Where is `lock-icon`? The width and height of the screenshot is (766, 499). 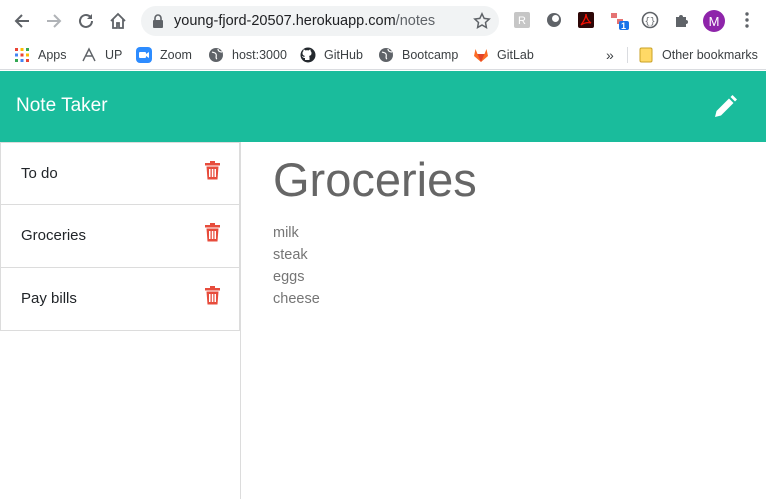
lock-icon is located at coordinates (158, 21).